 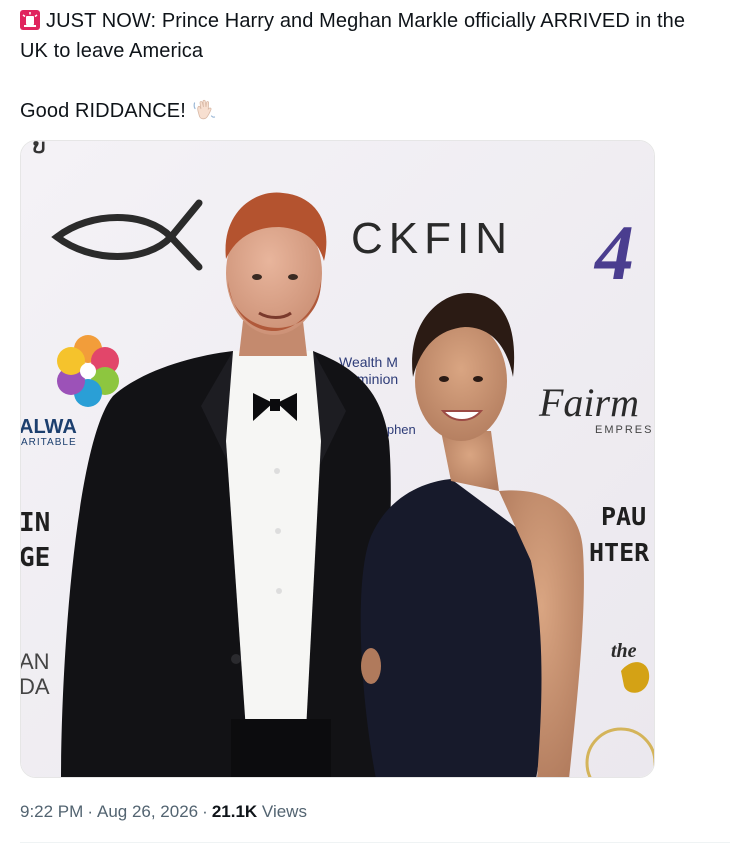 What do you see at coordinates (375, 111) in the screenshot?
I see `tweet-text-line-3: Good RIDDANCE!` at bounding box center [375, 111].